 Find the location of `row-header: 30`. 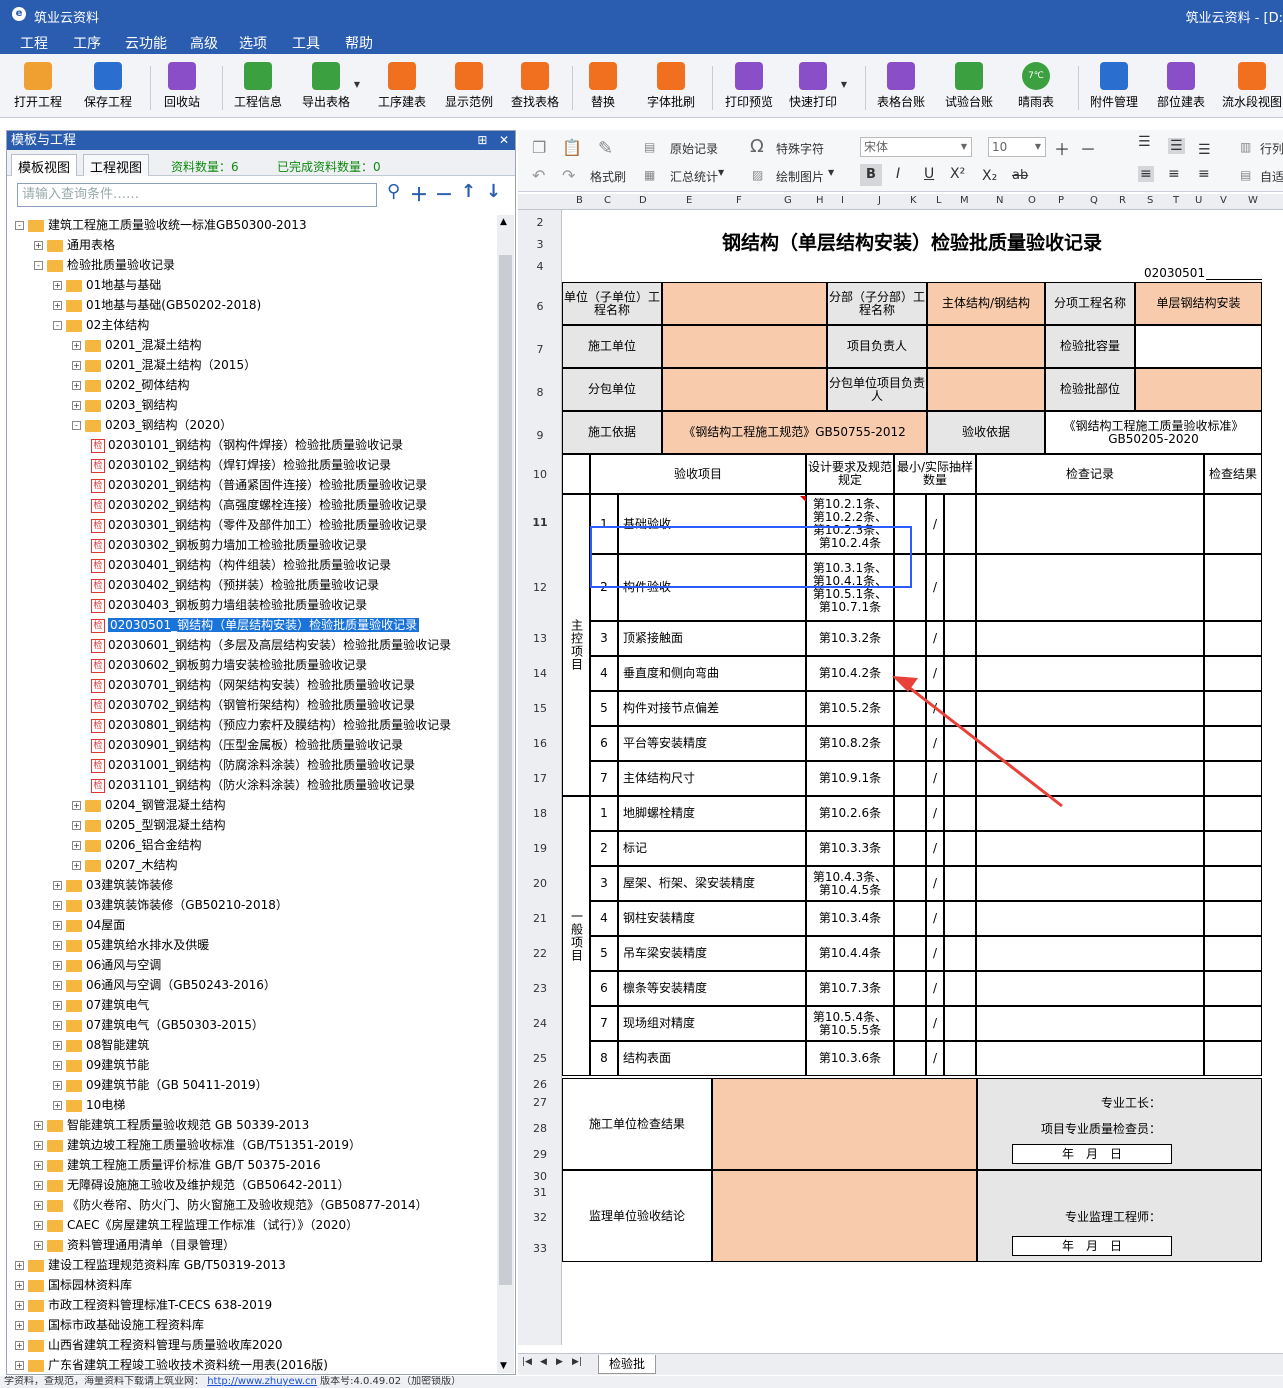

row-header: 30 is located at coordinates (540, 1176).